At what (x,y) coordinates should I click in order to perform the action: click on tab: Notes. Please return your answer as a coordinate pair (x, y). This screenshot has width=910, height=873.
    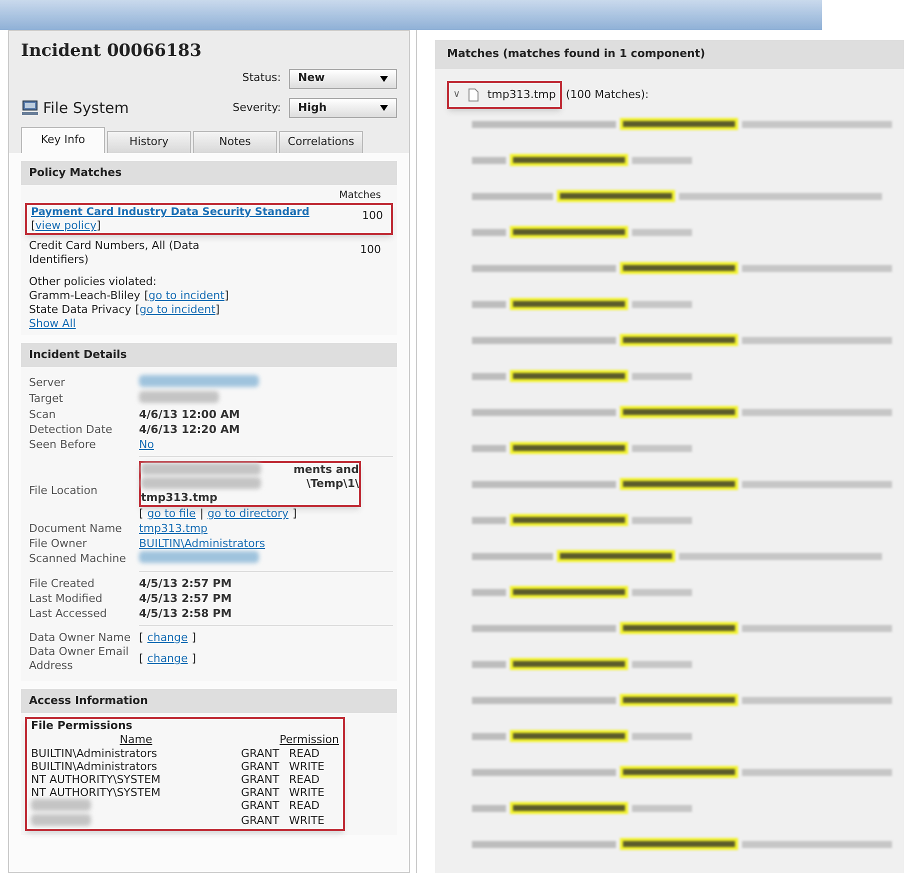
    Looking at the image, I should click on (235, 142).